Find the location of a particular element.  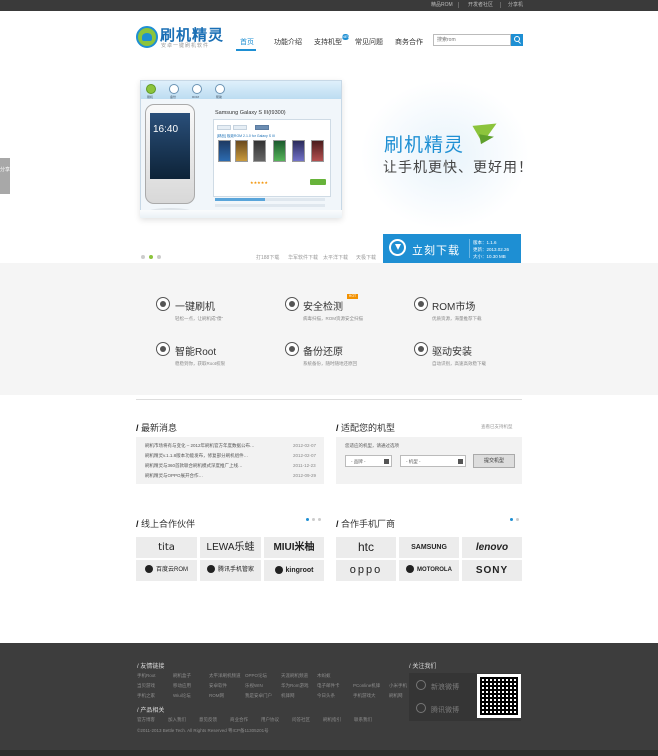

partner-logo-tita: tita is located at coordinates (166, 547).